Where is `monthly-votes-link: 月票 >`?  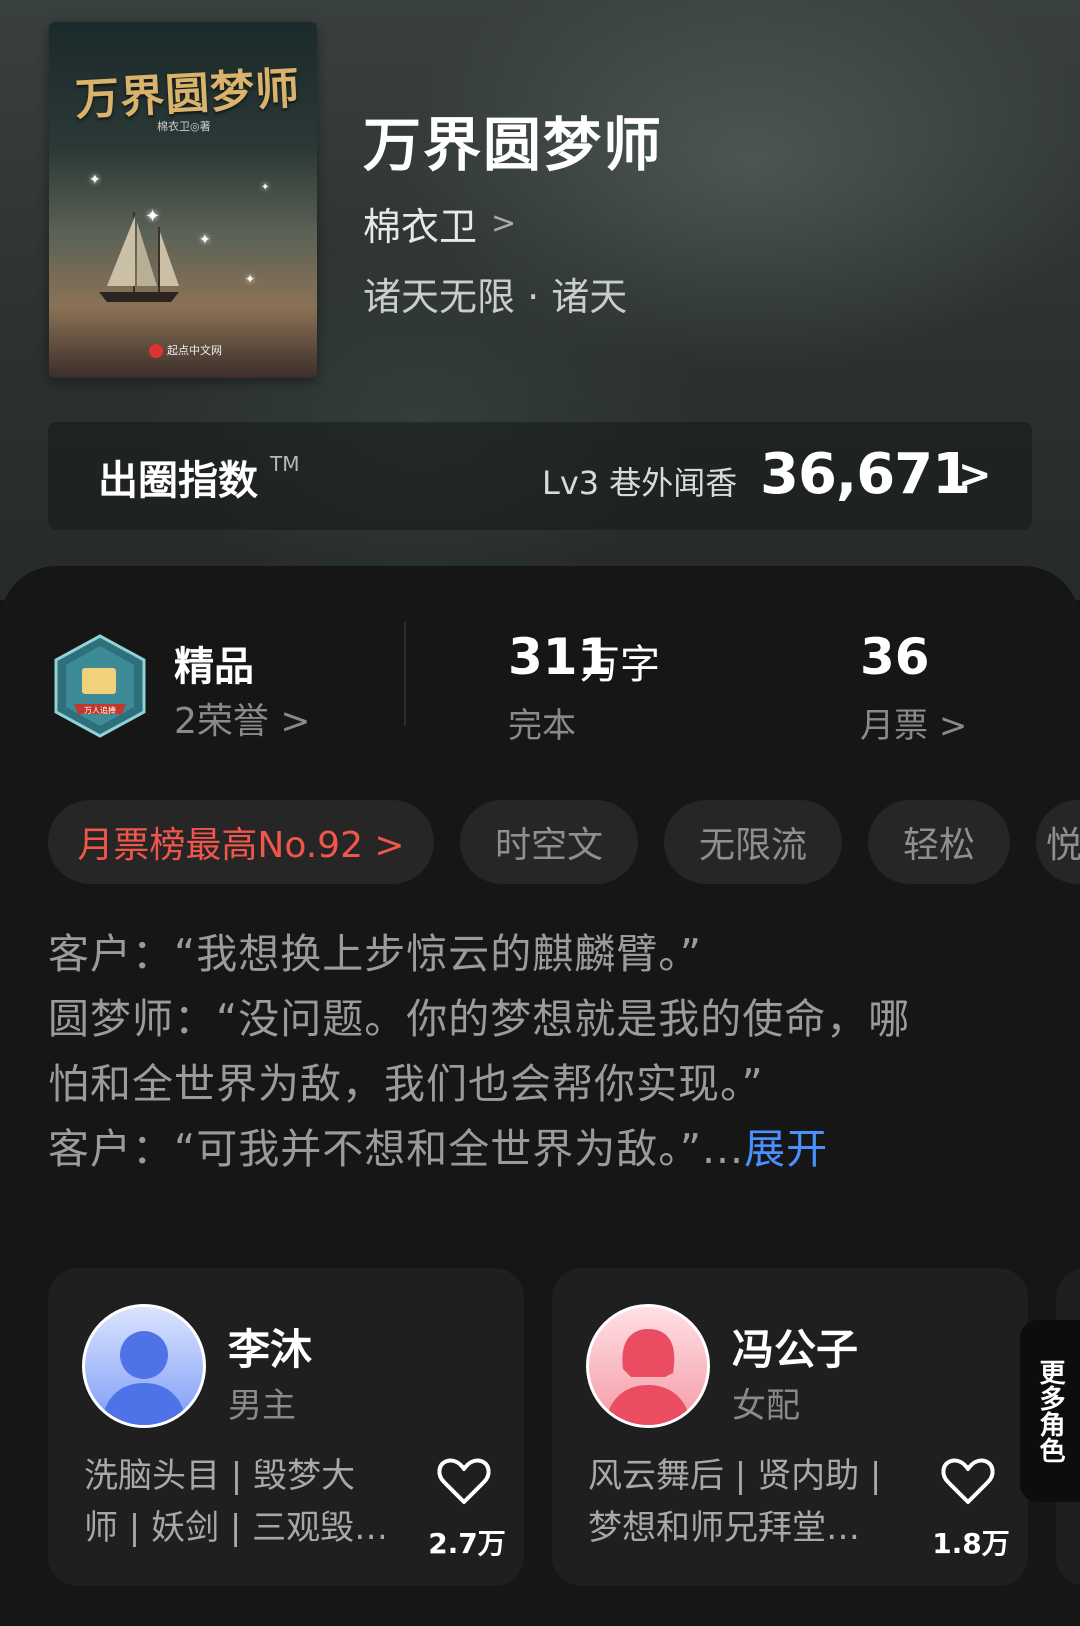
monthly-votes-link: 月票 > is located at coordinates (913, 722).